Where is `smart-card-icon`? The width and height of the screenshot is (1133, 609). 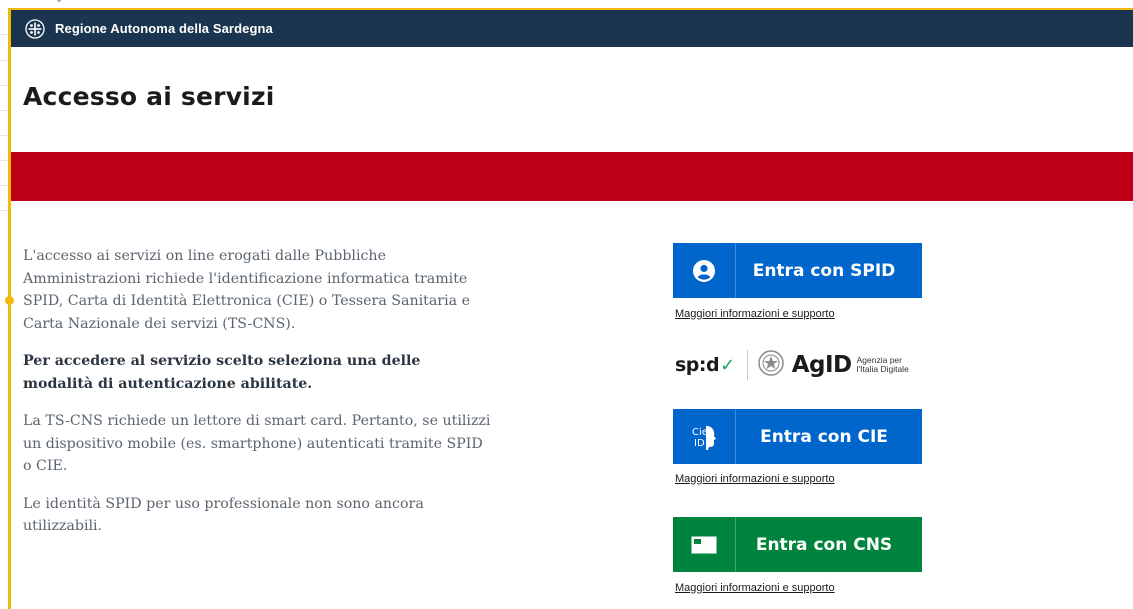
smart-card-icon is located at coordinates (704, 544).